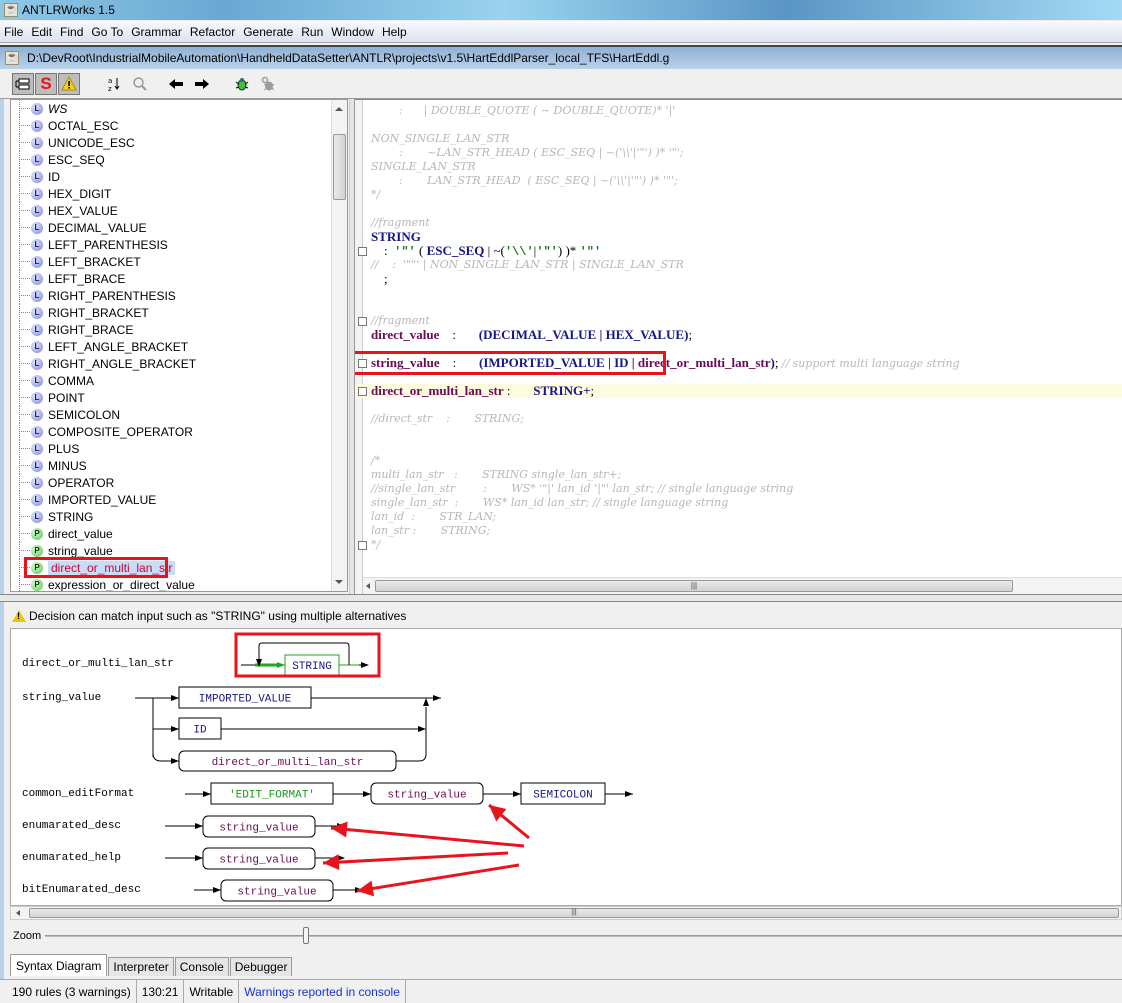 Image resolution: width=1122 pixels, height=1003 pixels. I want to click on tree-item: L HEX_DIGIT, so click(171, 193).